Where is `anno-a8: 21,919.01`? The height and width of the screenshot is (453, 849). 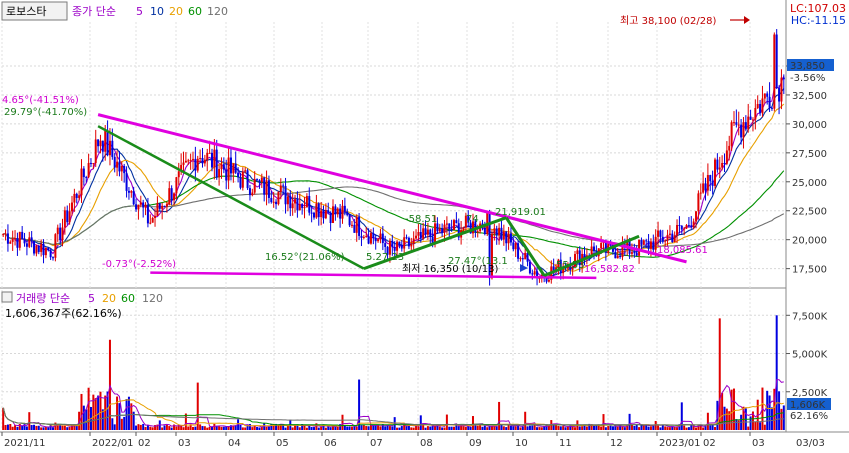 anno-a8: 21,919.01 is located at coordinates (520, 212).